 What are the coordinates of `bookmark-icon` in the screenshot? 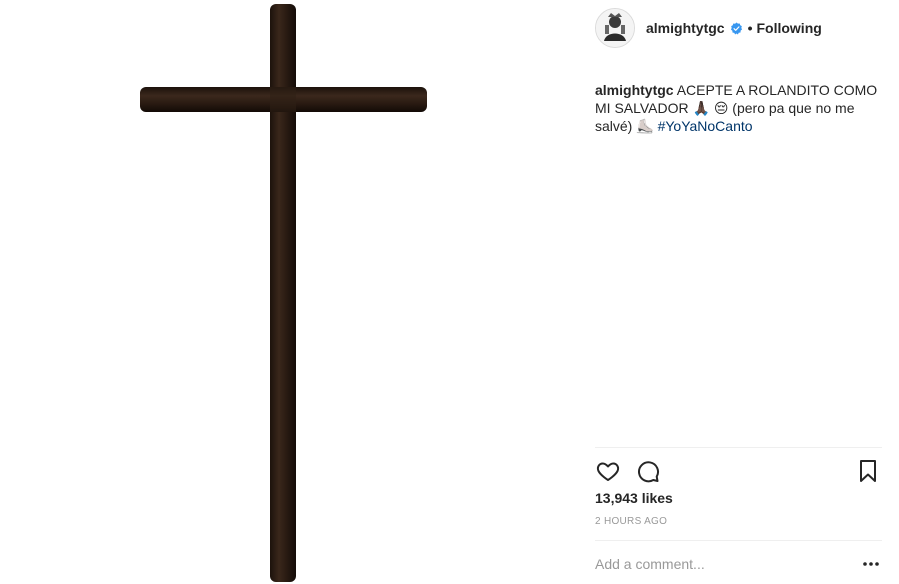 It's located at (868, 471).